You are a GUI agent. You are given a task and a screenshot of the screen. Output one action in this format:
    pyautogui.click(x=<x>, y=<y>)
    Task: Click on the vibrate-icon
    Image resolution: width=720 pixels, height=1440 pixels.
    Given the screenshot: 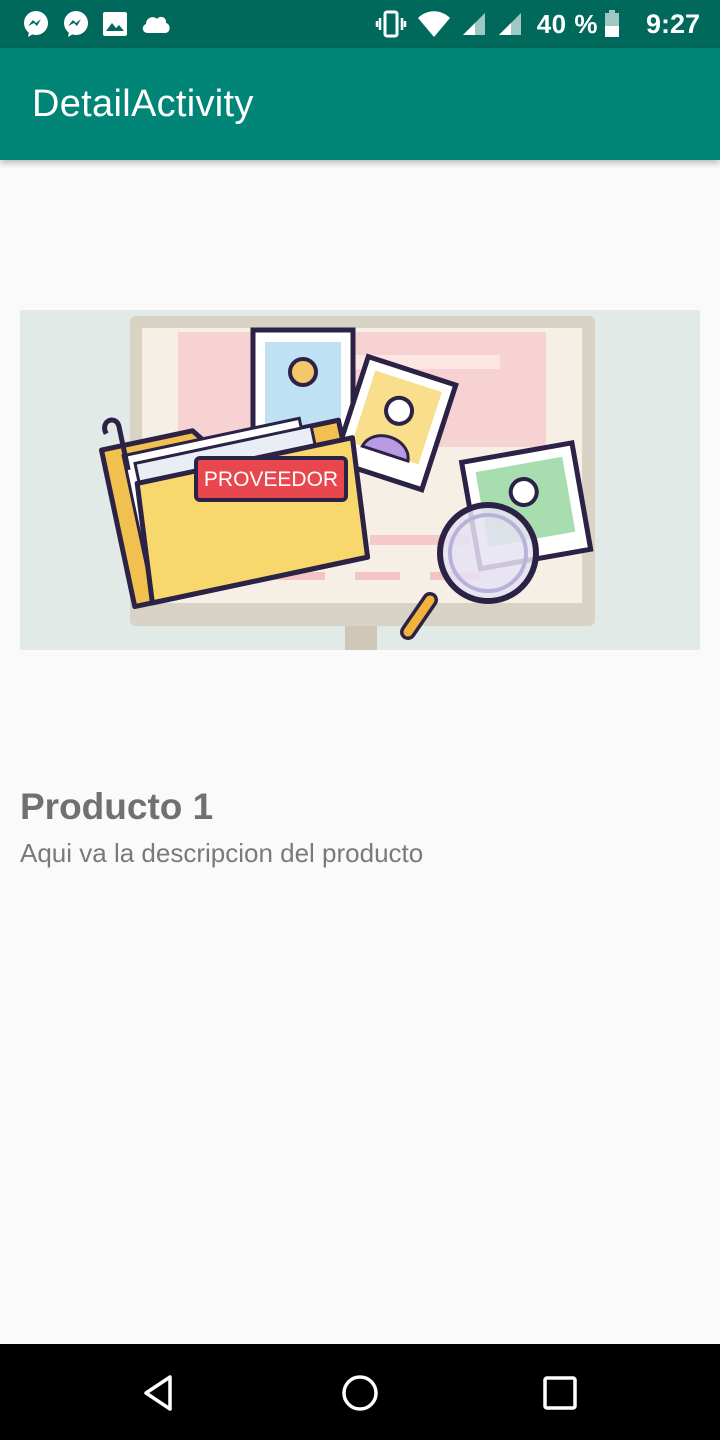 What is the action you would take?
    pyautogui.click(x=391, y=24)
    